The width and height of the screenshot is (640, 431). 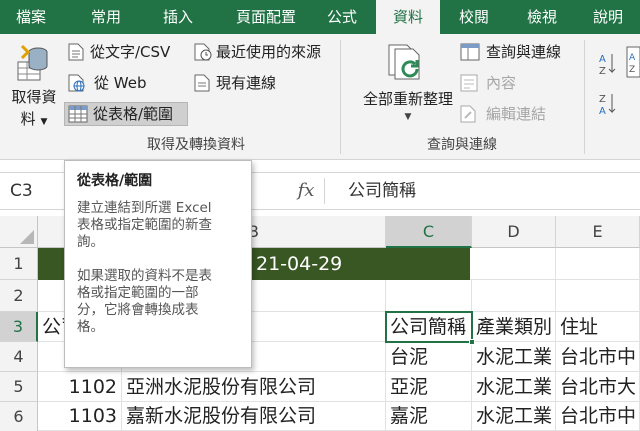 What do you see at coordinates (462, 145) in the screenshot?
I see `group-label-queries-connections: 查詢與連線` at bounding box center [462, 145].